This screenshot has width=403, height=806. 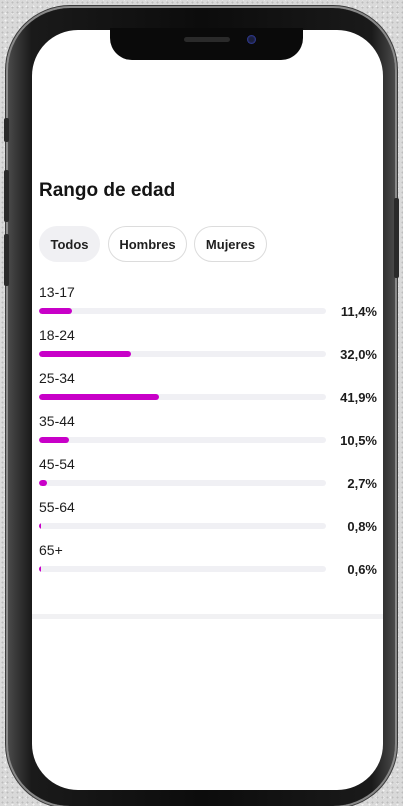 I want to click on percent-value: 0,6%, so click(x=362, y=569).